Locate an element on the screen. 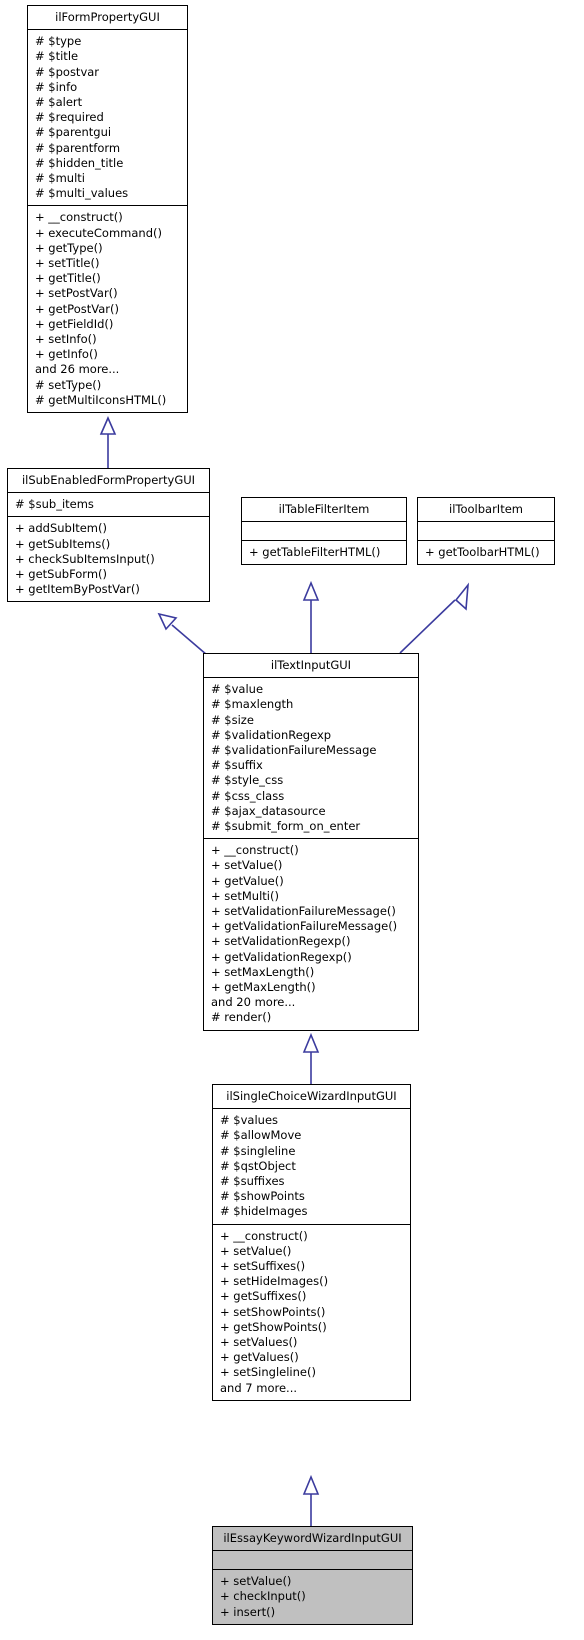 The image size is (584, 1640). attribute-row: # $qstObject is located at coordinates (258, 1165).